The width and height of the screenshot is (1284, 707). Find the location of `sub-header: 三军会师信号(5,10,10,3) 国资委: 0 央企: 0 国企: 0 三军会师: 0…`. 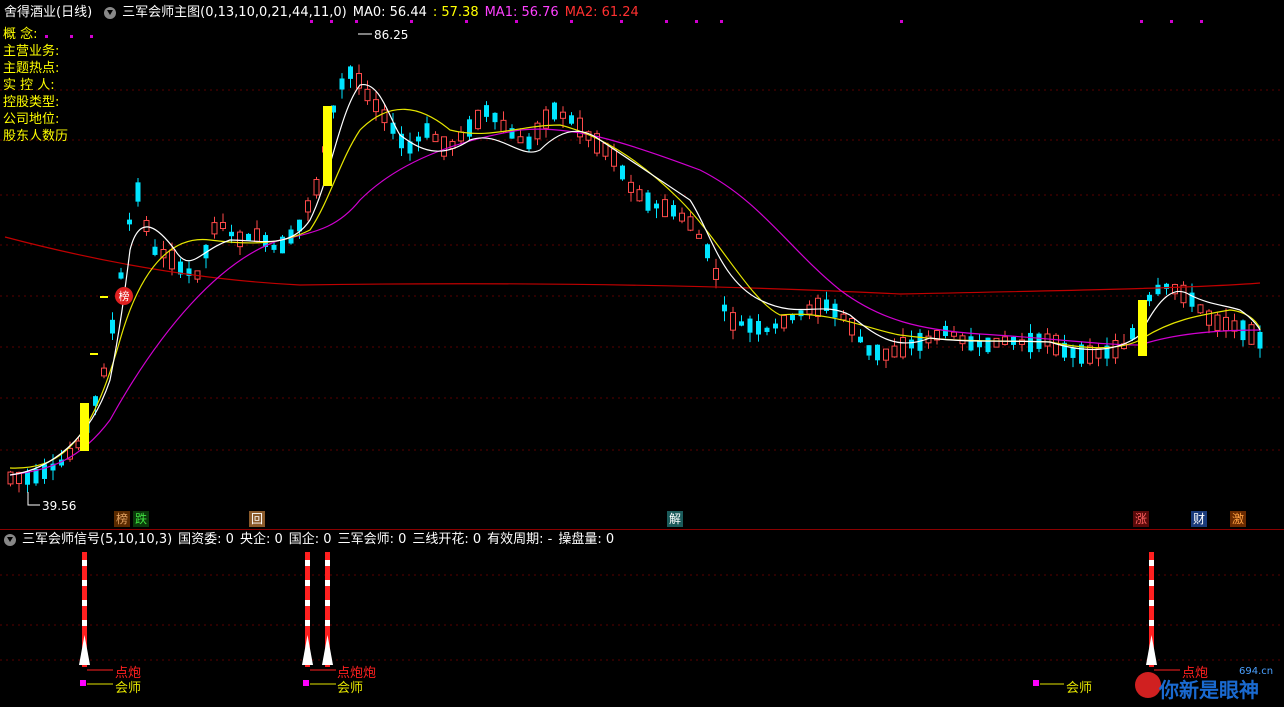

sub-header: 三军会师信号(5,10,10,3) 国资委: 0 央企: 0 国企: 0 三军会师: 0… is located at coordinates (310, 540).